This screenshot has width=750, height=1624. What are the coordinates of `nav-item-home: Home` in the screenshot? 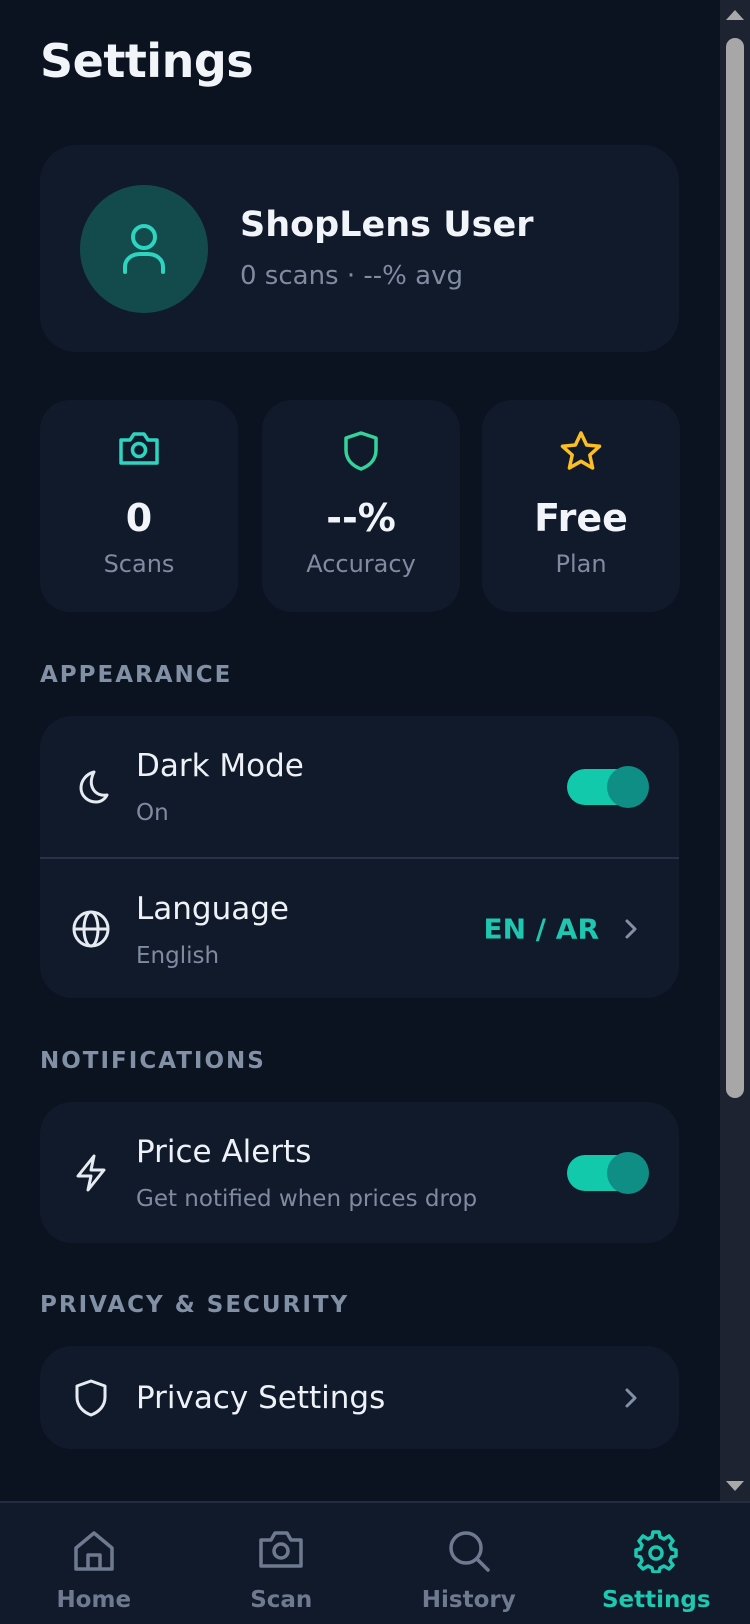 It's located at (94, 1563).